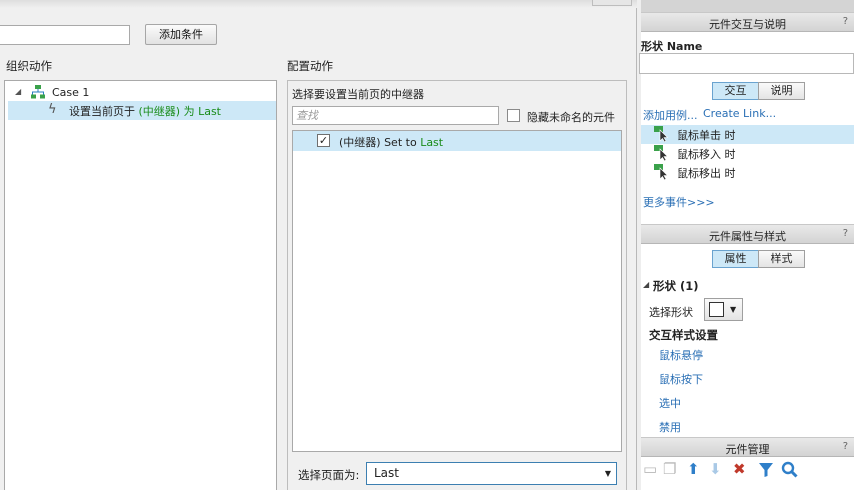 The height and width of the screenshot is (490, 854). I want to click on tab-style: 样式, so click(781, 259).